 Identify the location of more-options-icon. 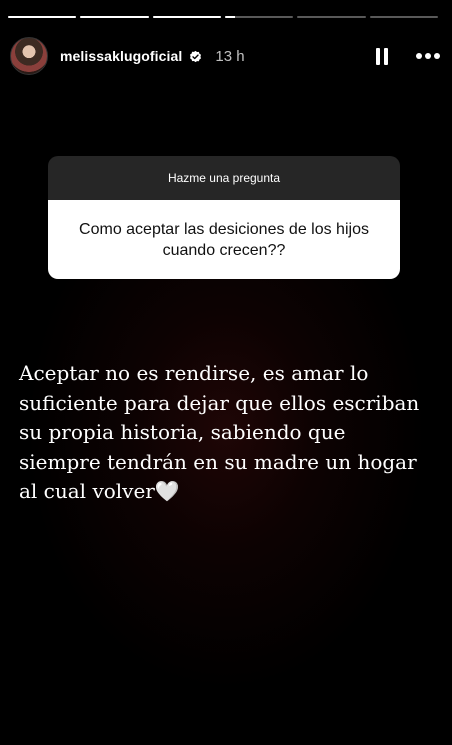
(428, 56).